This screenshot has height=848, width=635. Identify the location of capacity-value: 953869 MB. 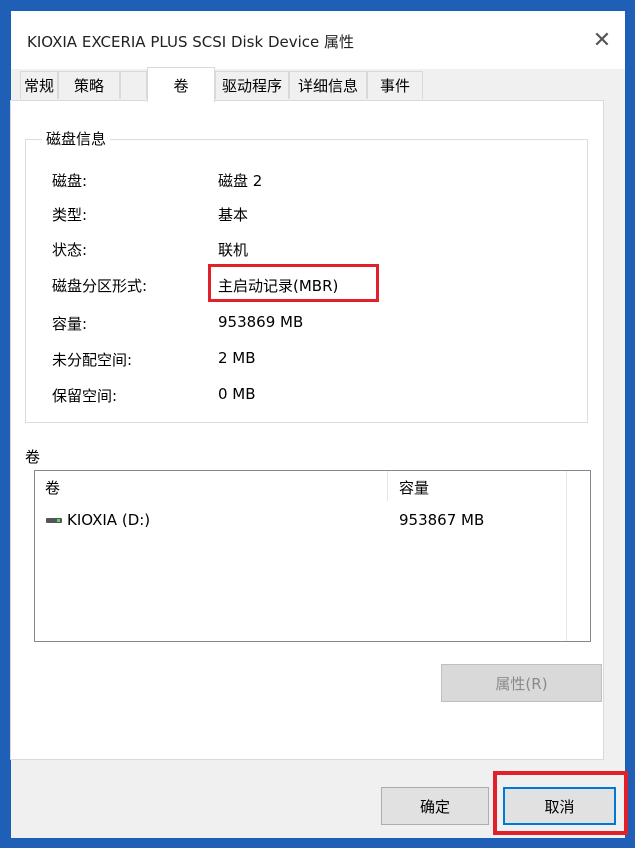
(261, 322).